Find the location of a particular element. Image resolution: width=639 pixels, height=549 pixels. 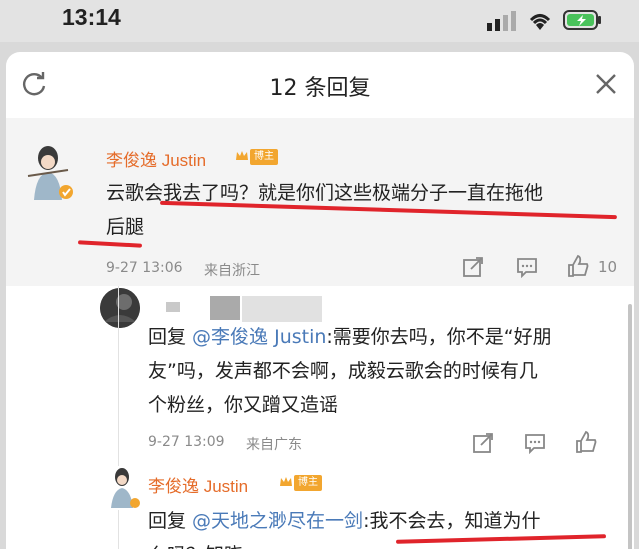

wifi-icon is located at coordinates (540, 22).